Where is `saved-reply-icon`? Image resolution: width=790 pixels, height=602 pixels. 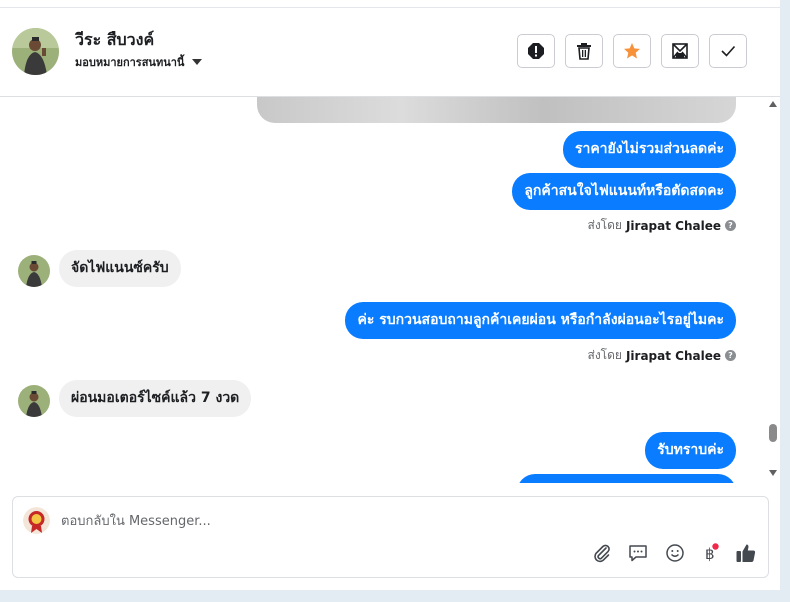
saved-reply-icon is located at coordinates (638, 553).